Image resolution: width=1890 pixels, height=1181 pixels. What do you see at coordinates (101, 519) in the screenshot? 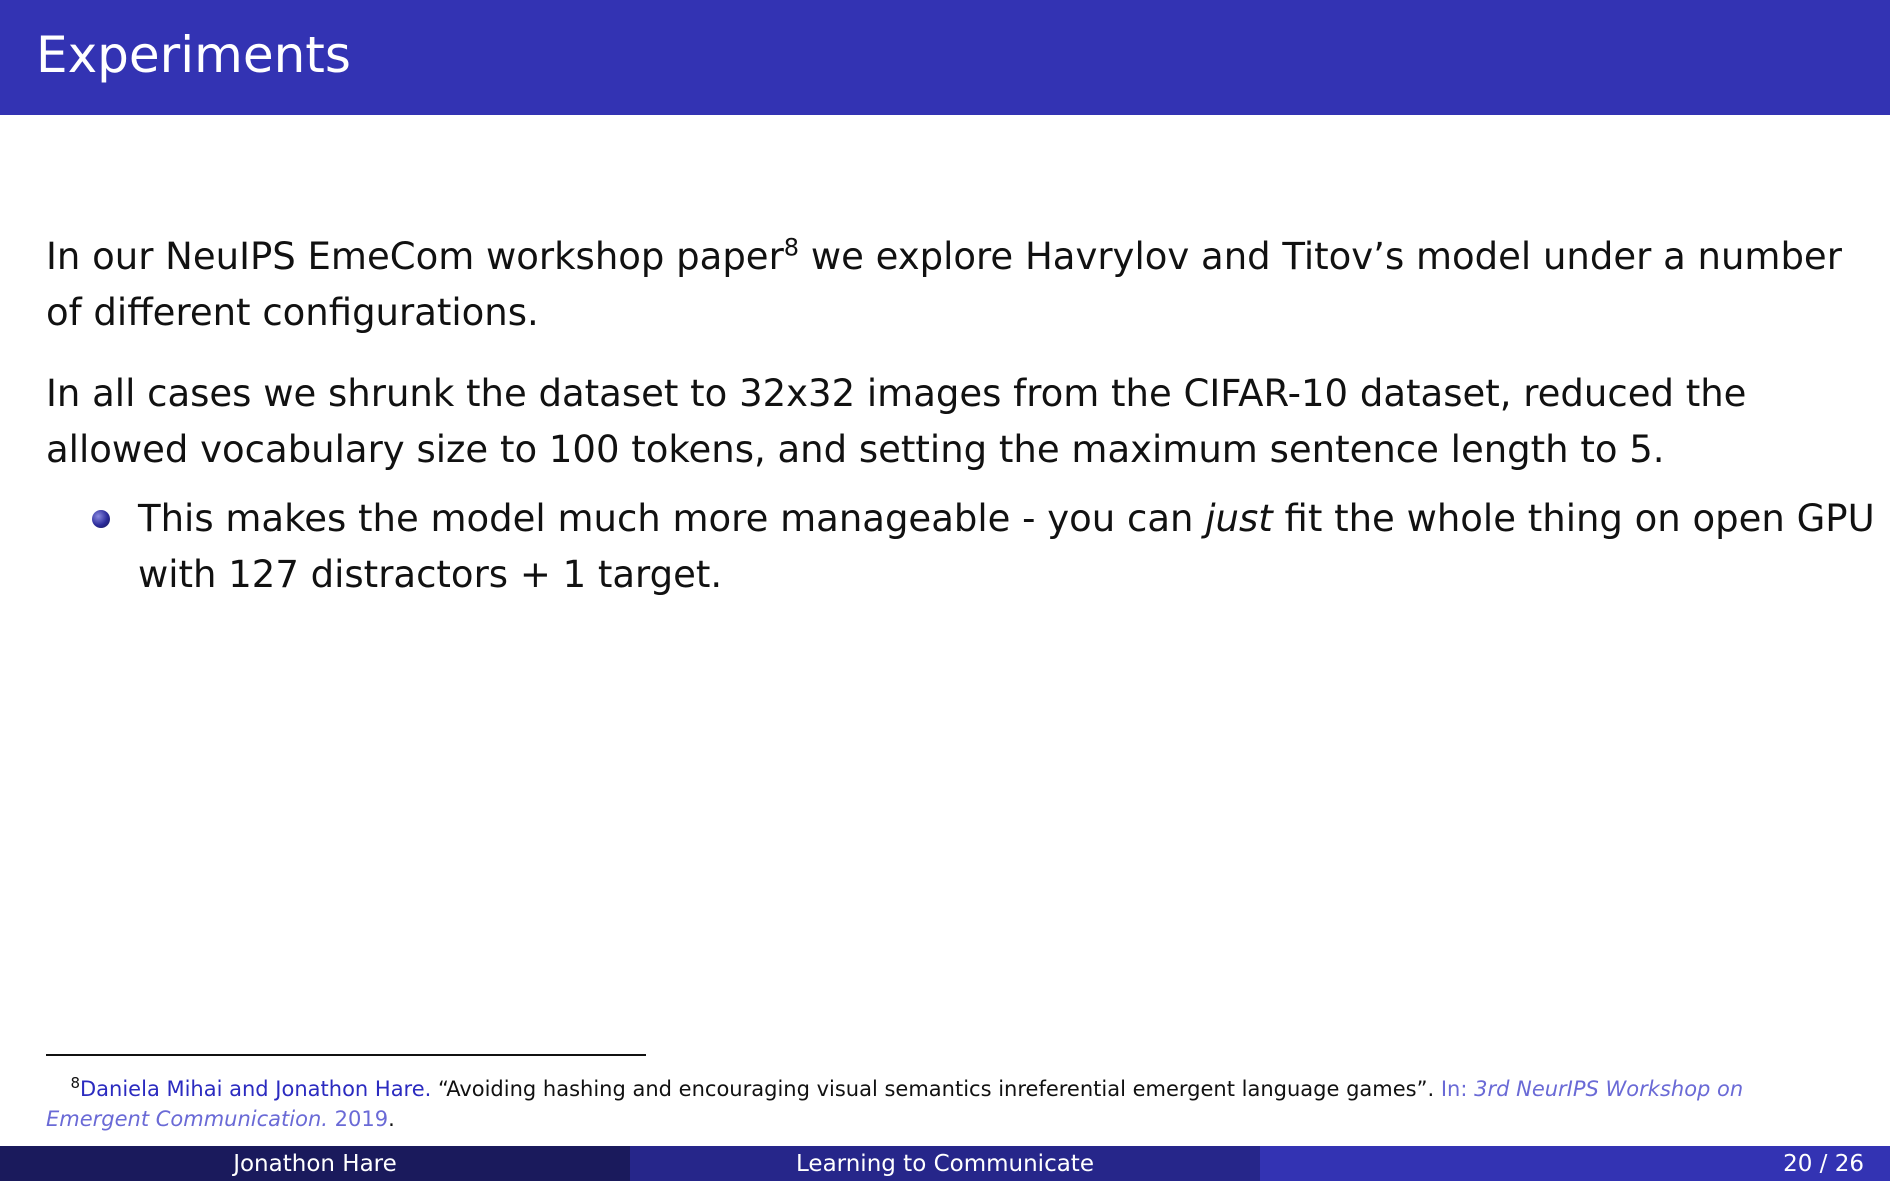
I see `ball-bullet-icon` at bounding box center [101, 519].